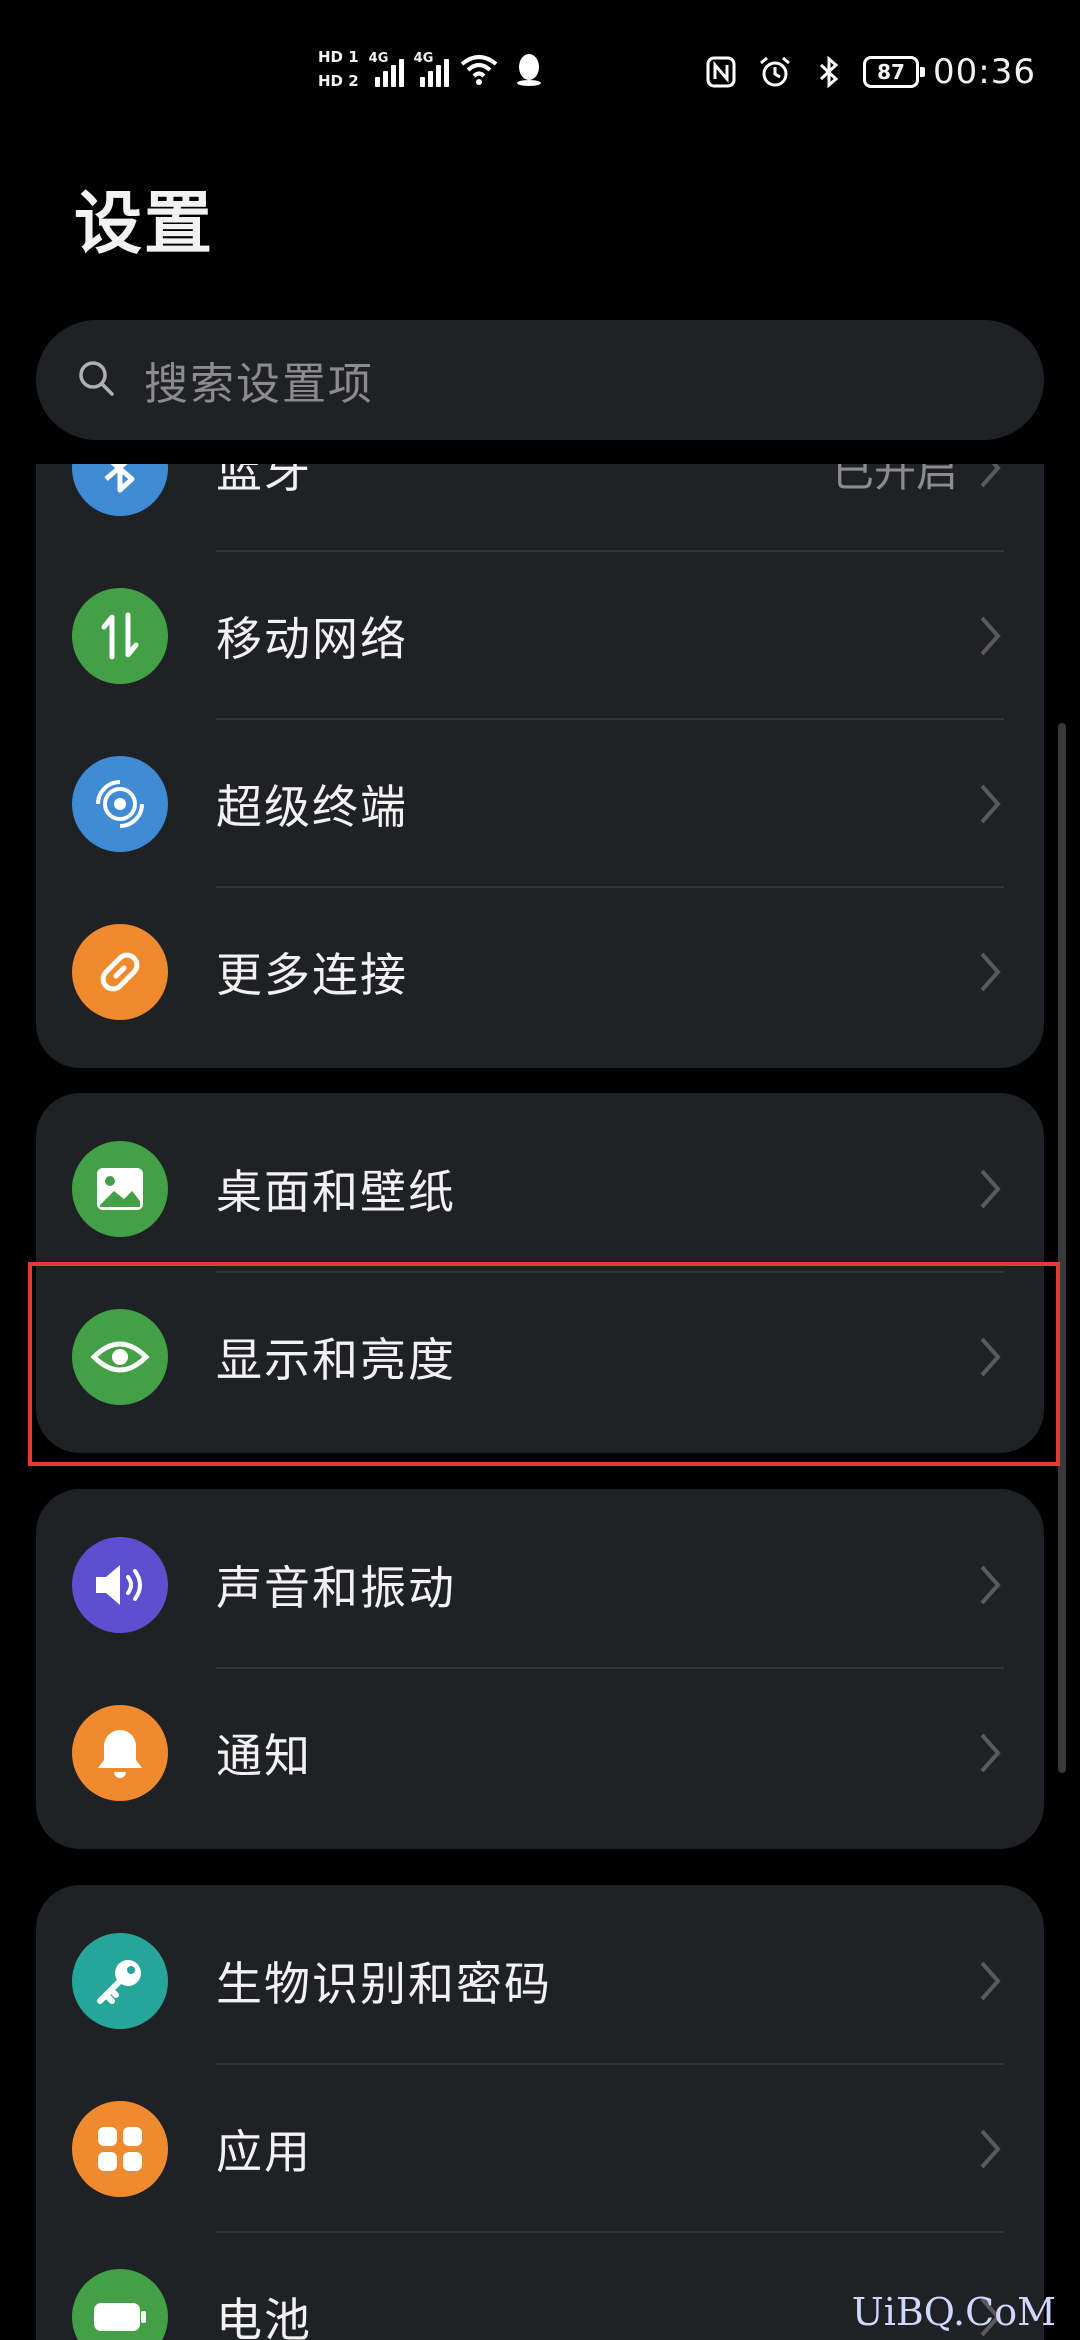 The image size is (1080, 2340). Describe the element at coordinates (312, 975) in the screenshot. I see `settings-item-label: 更多连接` at that location.